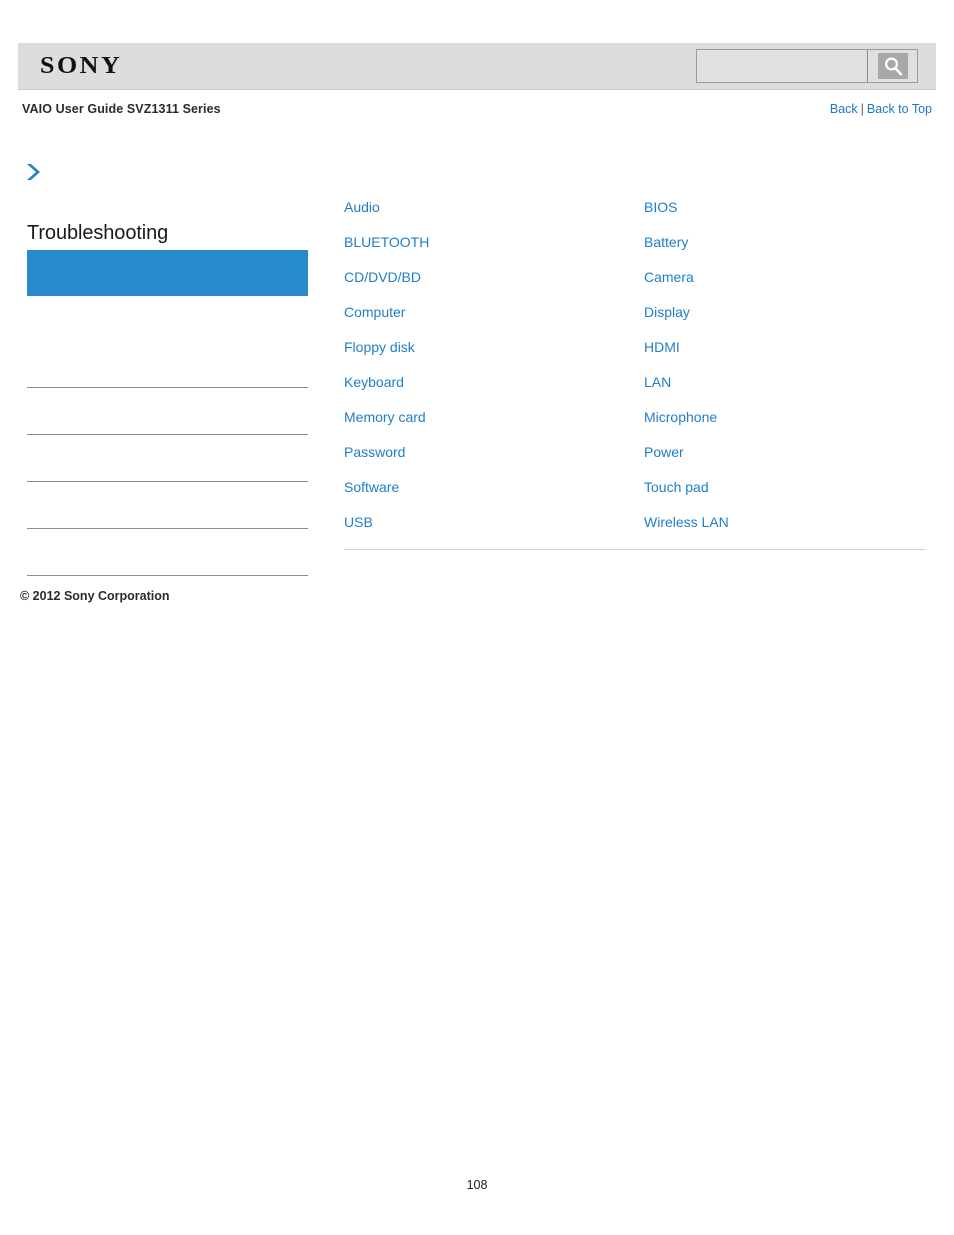 This screenshot has width=954, height=1235. I want to click on category-link-touch-pad: Touch pad, so click(785, 495).